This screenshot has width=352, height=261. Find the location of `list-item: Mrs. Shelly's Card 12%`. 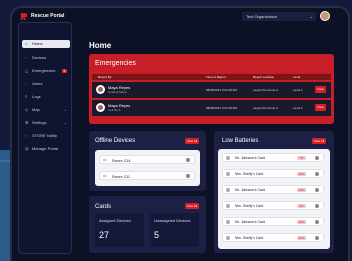

list-item: Mrs. Shelly's Card 12% is located at coordinates (273, 173).